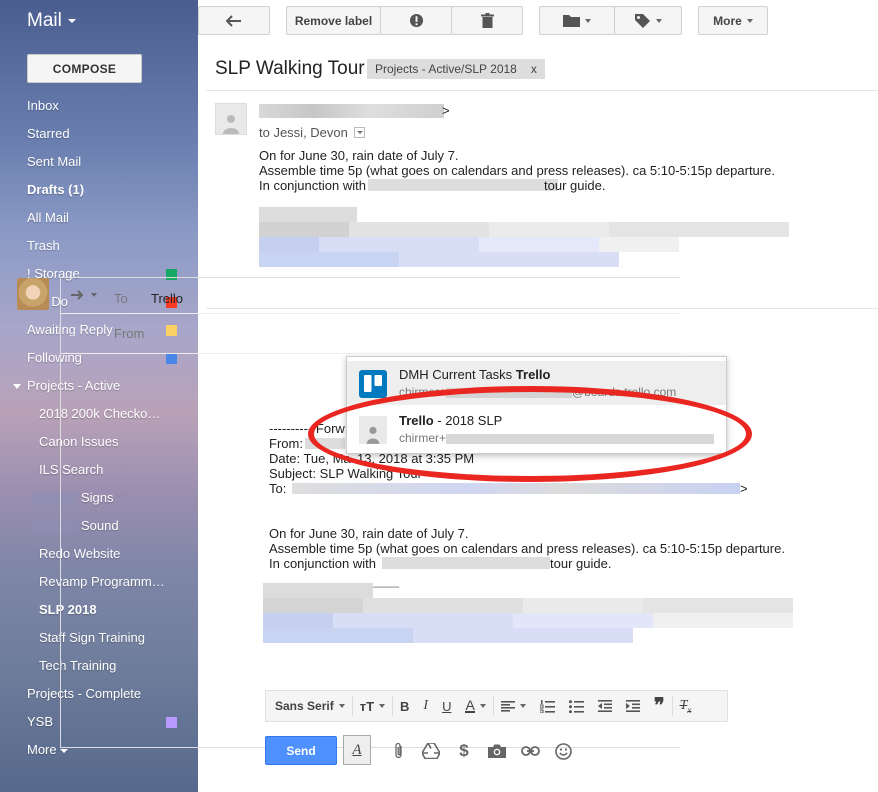 The image size is (878, 792). Describe the element at coordinates (359, 155) in the screenshot. I see `message-body-line: On for June 30, rain date of July 7.` at that location.